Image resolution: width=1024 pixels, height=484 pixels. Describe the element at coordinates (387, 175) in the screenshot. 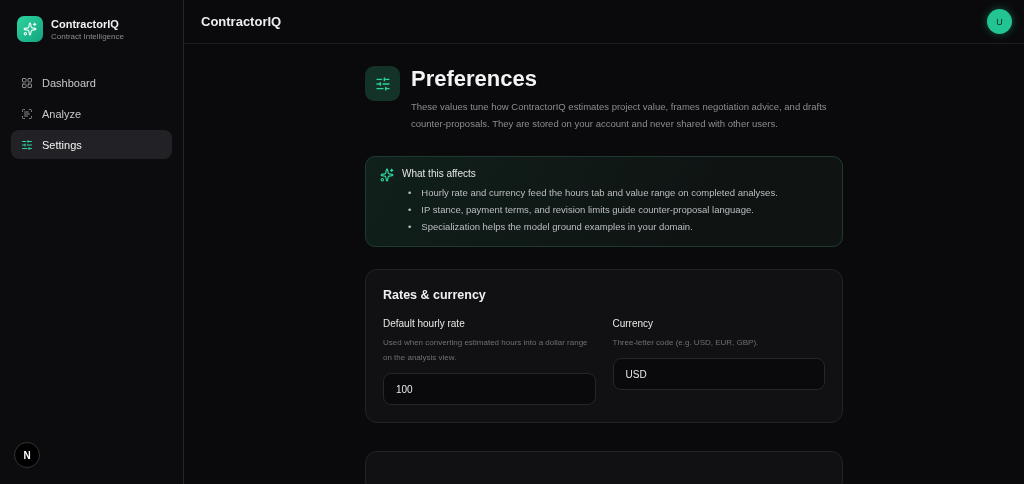

I see `sparkle-icon` at that location.